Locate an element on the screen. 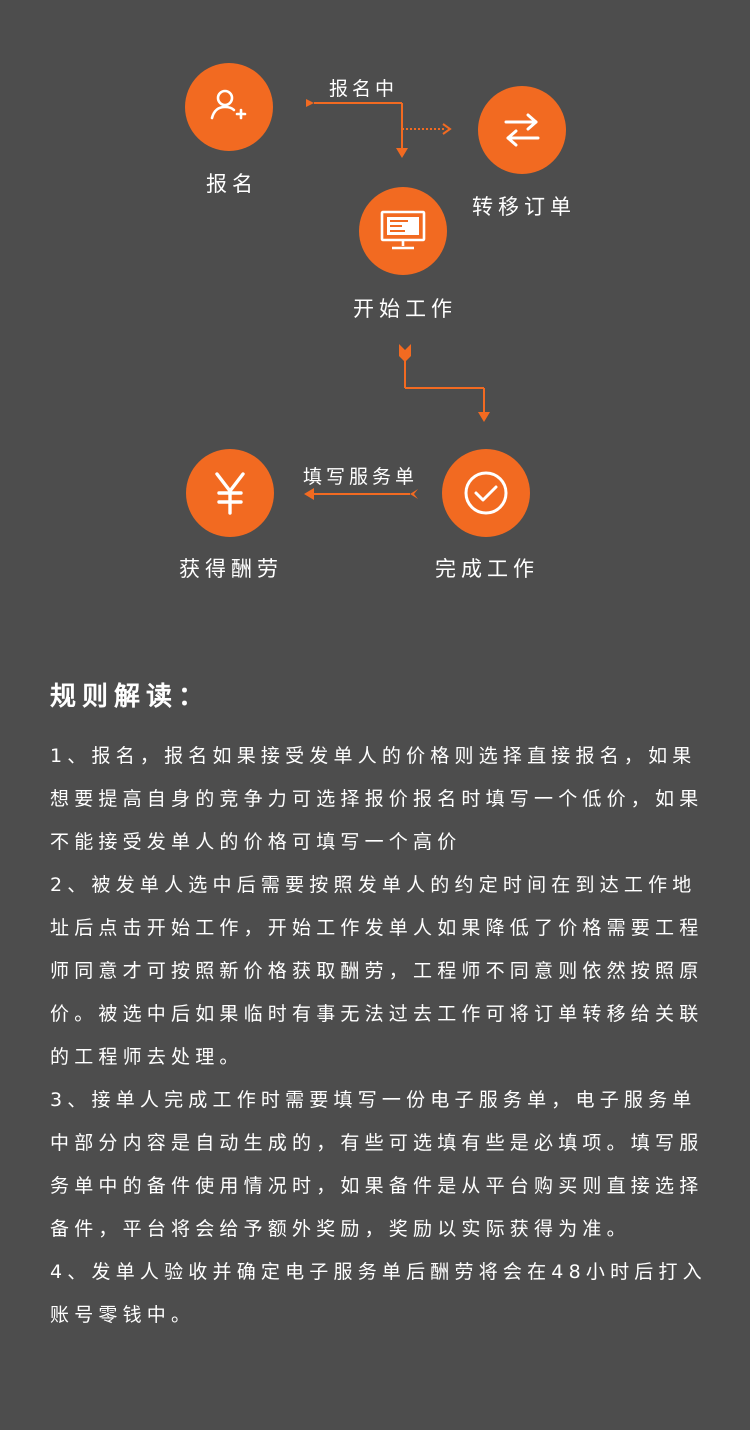 Image resolution: width=750 pixels, height=1430 pixels. signup-label: 报名 is located at coordinates (232, 184).